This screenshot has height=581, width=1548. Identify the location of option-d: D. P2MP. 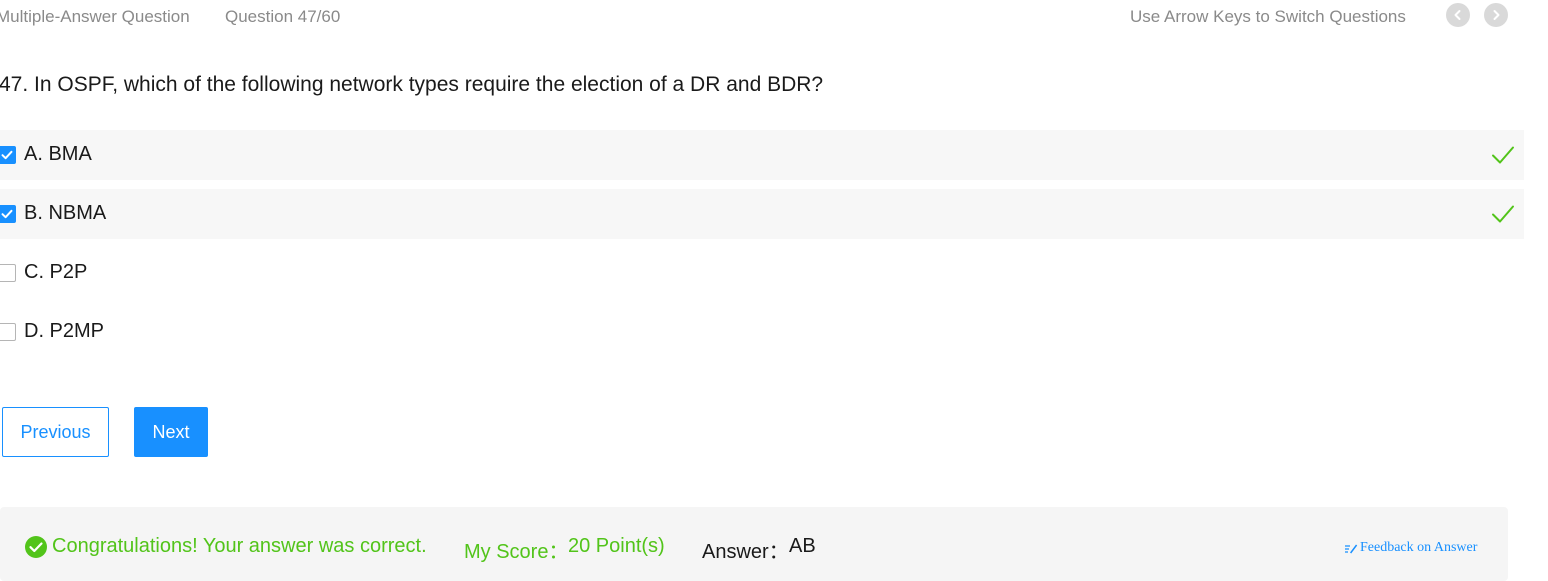
(762, 332).